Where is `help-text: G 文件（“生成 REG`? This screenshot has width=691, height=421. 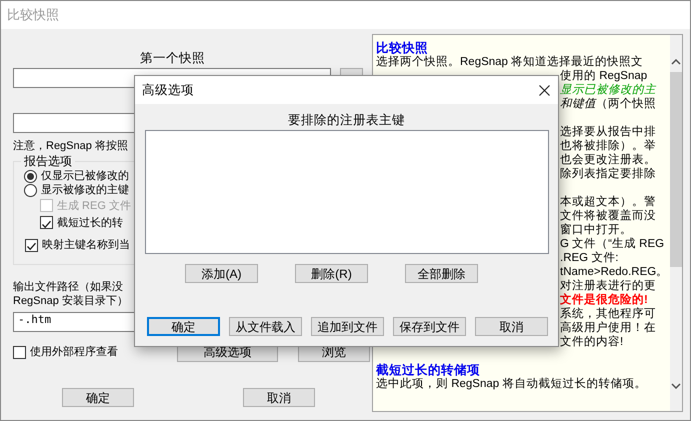 help-text: G 文件（“生成 REG is located at coordinates (612, 244).